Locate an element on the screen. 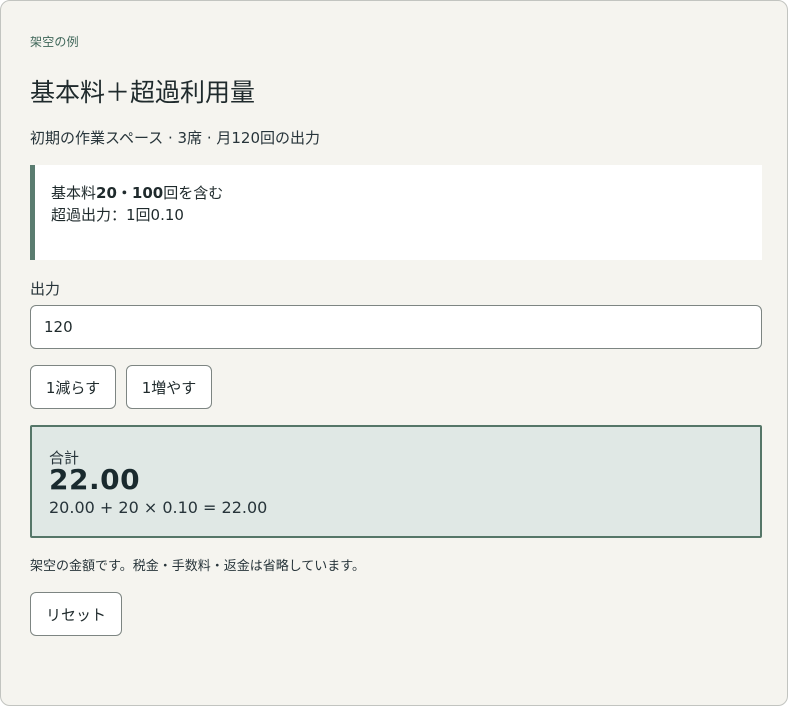  outputs-label: 出力 is located at coordinates (45, 289).